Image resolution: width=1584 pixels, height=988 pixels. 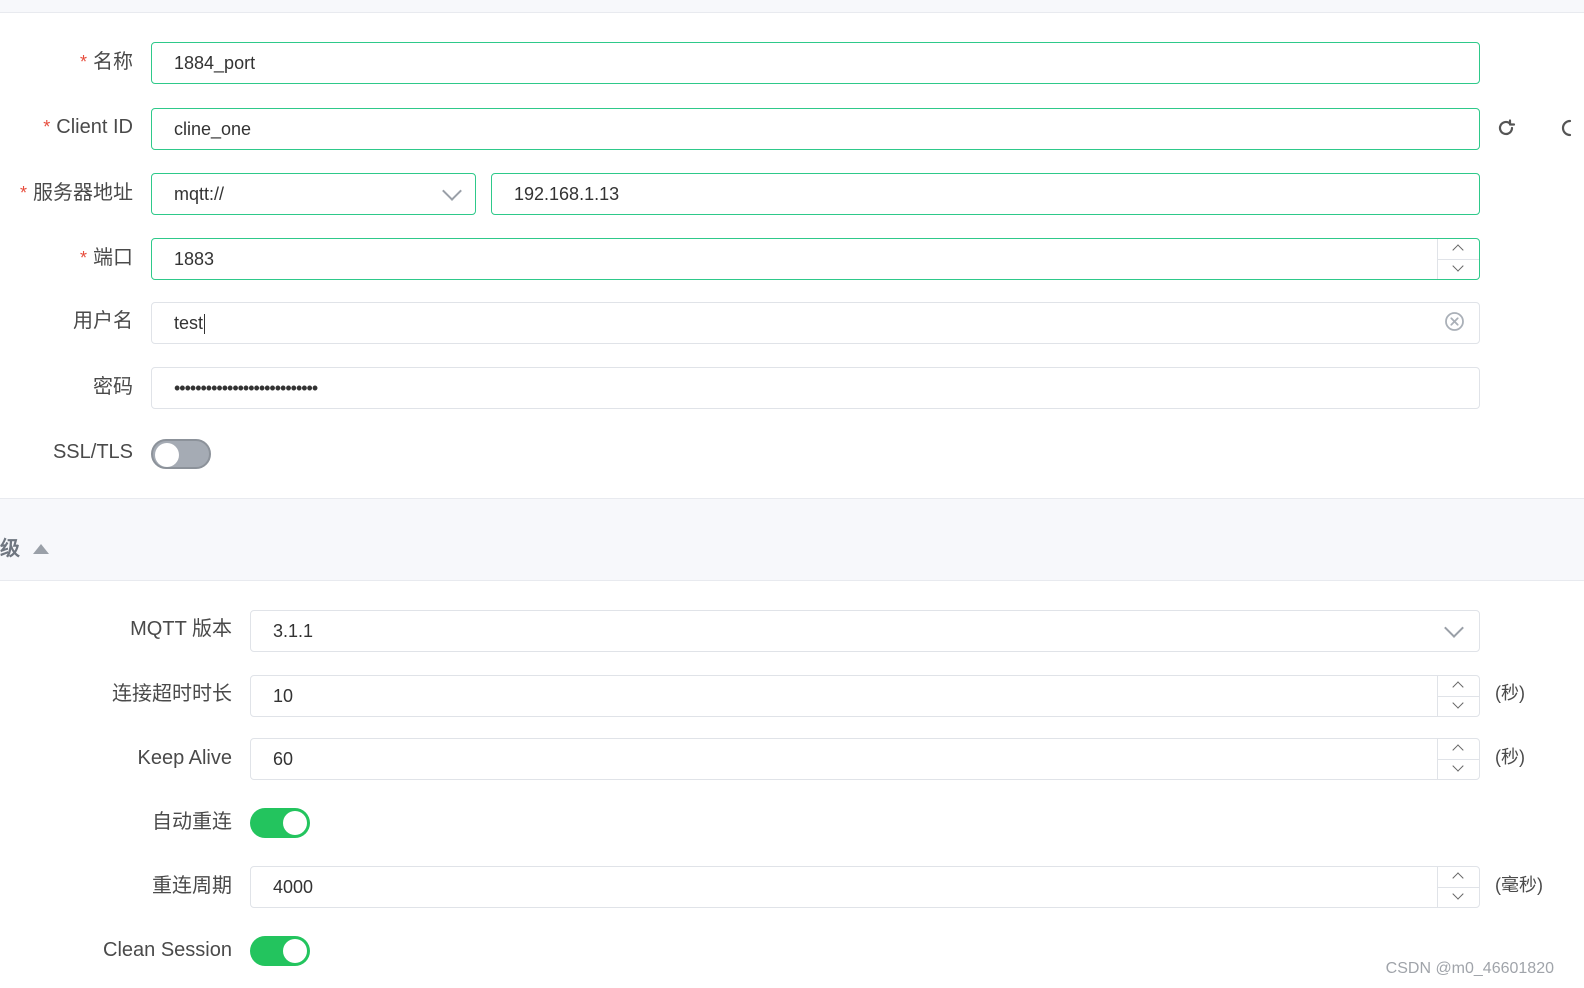 I want to click on password-label-text: 密码, so click(x=113, y=387).